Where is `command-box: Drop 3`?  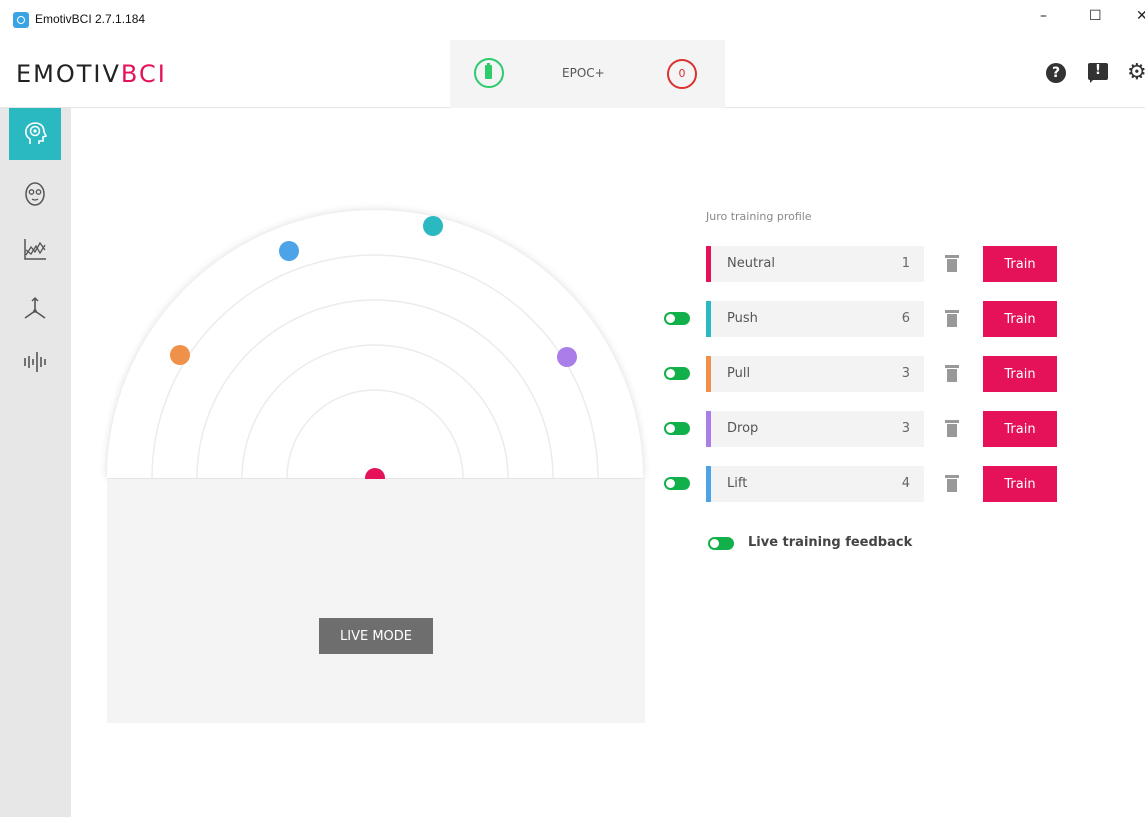 command-box: Drop 3 is located at coordinates (815, 429).